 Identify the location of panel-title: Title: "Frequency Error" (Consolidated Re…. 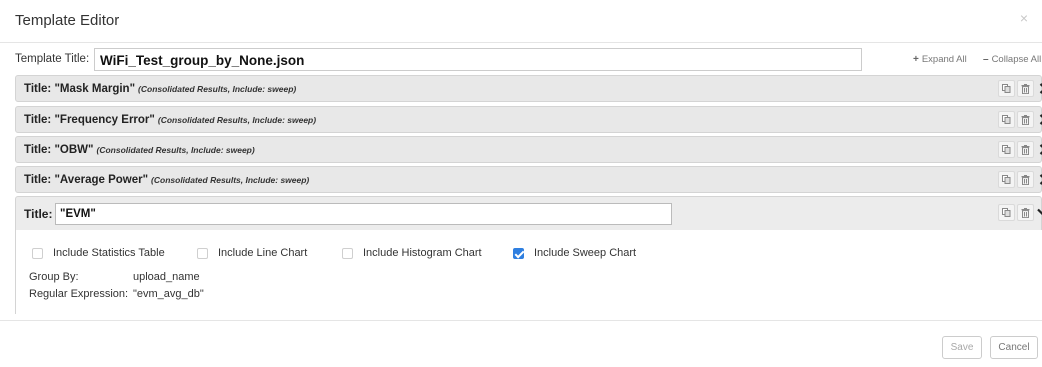
(170, 120).